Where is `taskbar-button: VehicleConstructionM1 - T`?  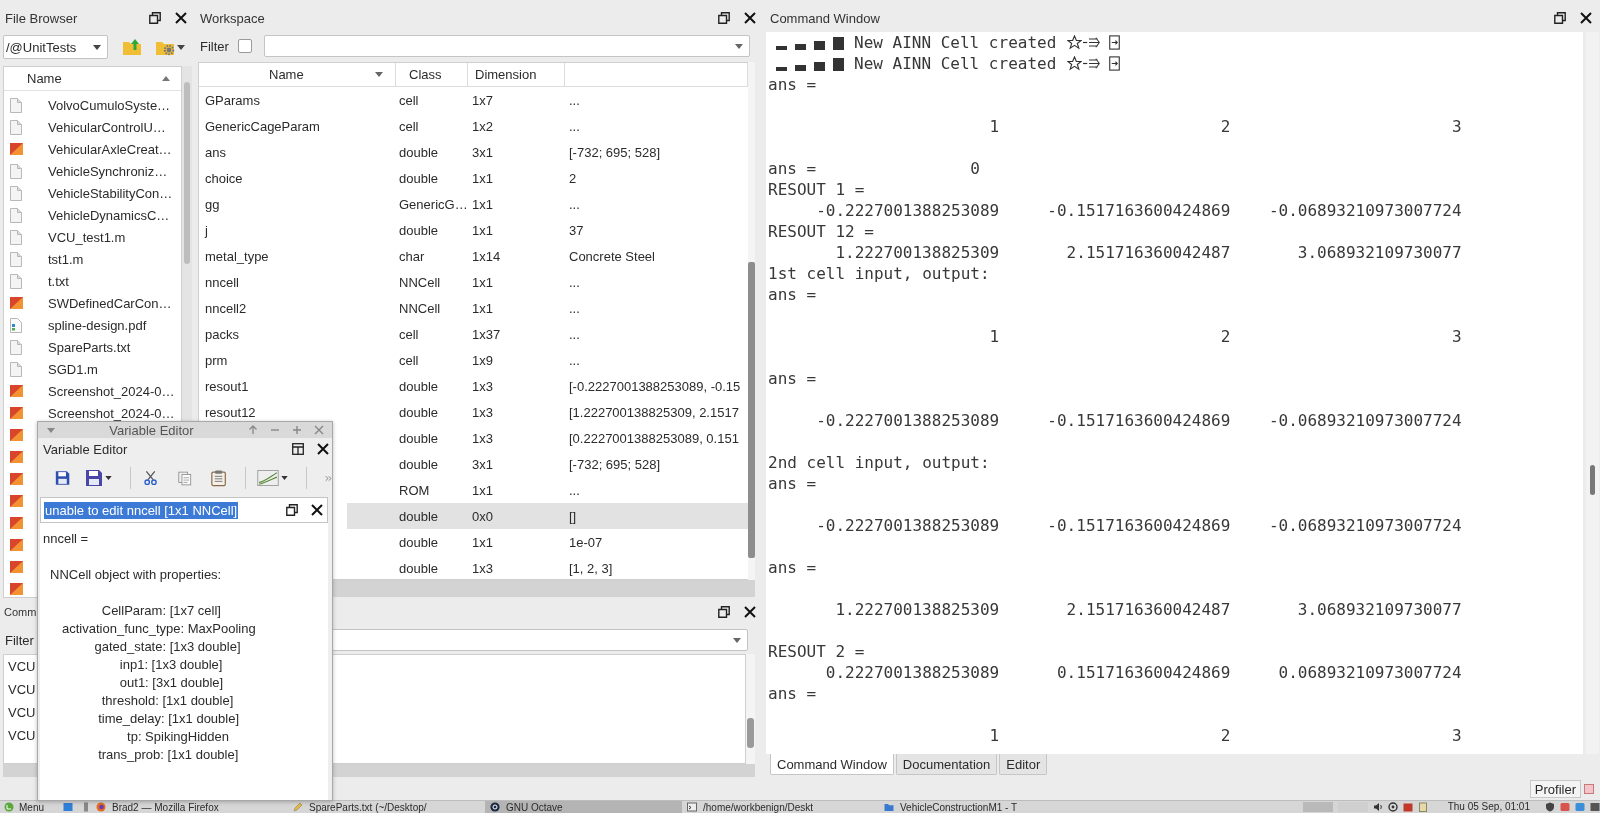
taskbar-button: VehicleConstructionM1 - T is located at coordinates (977, 807).